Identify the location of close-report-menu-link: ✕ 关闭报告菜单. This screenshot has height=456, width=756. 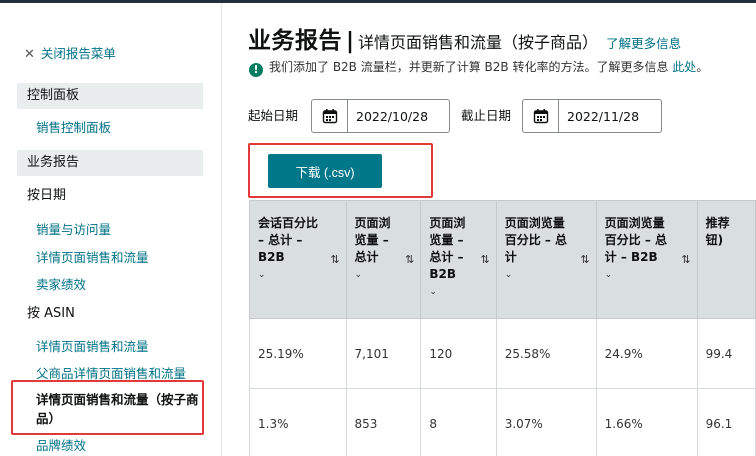
(70, 52).